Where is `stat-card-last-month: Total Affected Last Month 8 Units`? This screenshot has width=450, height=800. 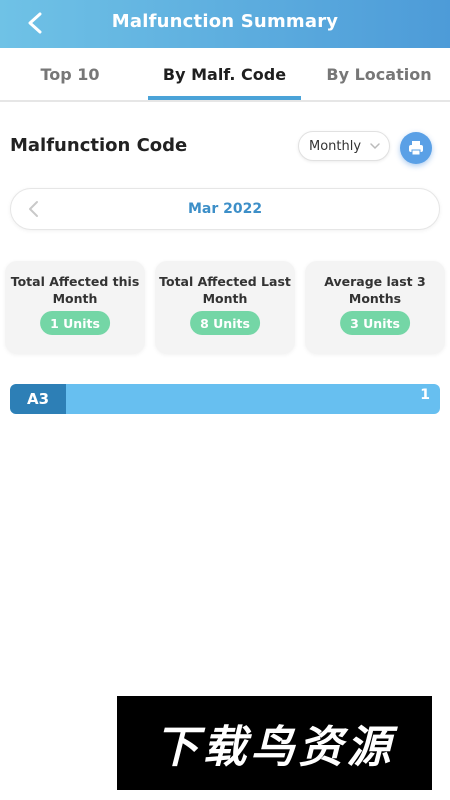
stat-card-last-month: Total Affected Last Month 8 Units is located at coordinates (225, 307).